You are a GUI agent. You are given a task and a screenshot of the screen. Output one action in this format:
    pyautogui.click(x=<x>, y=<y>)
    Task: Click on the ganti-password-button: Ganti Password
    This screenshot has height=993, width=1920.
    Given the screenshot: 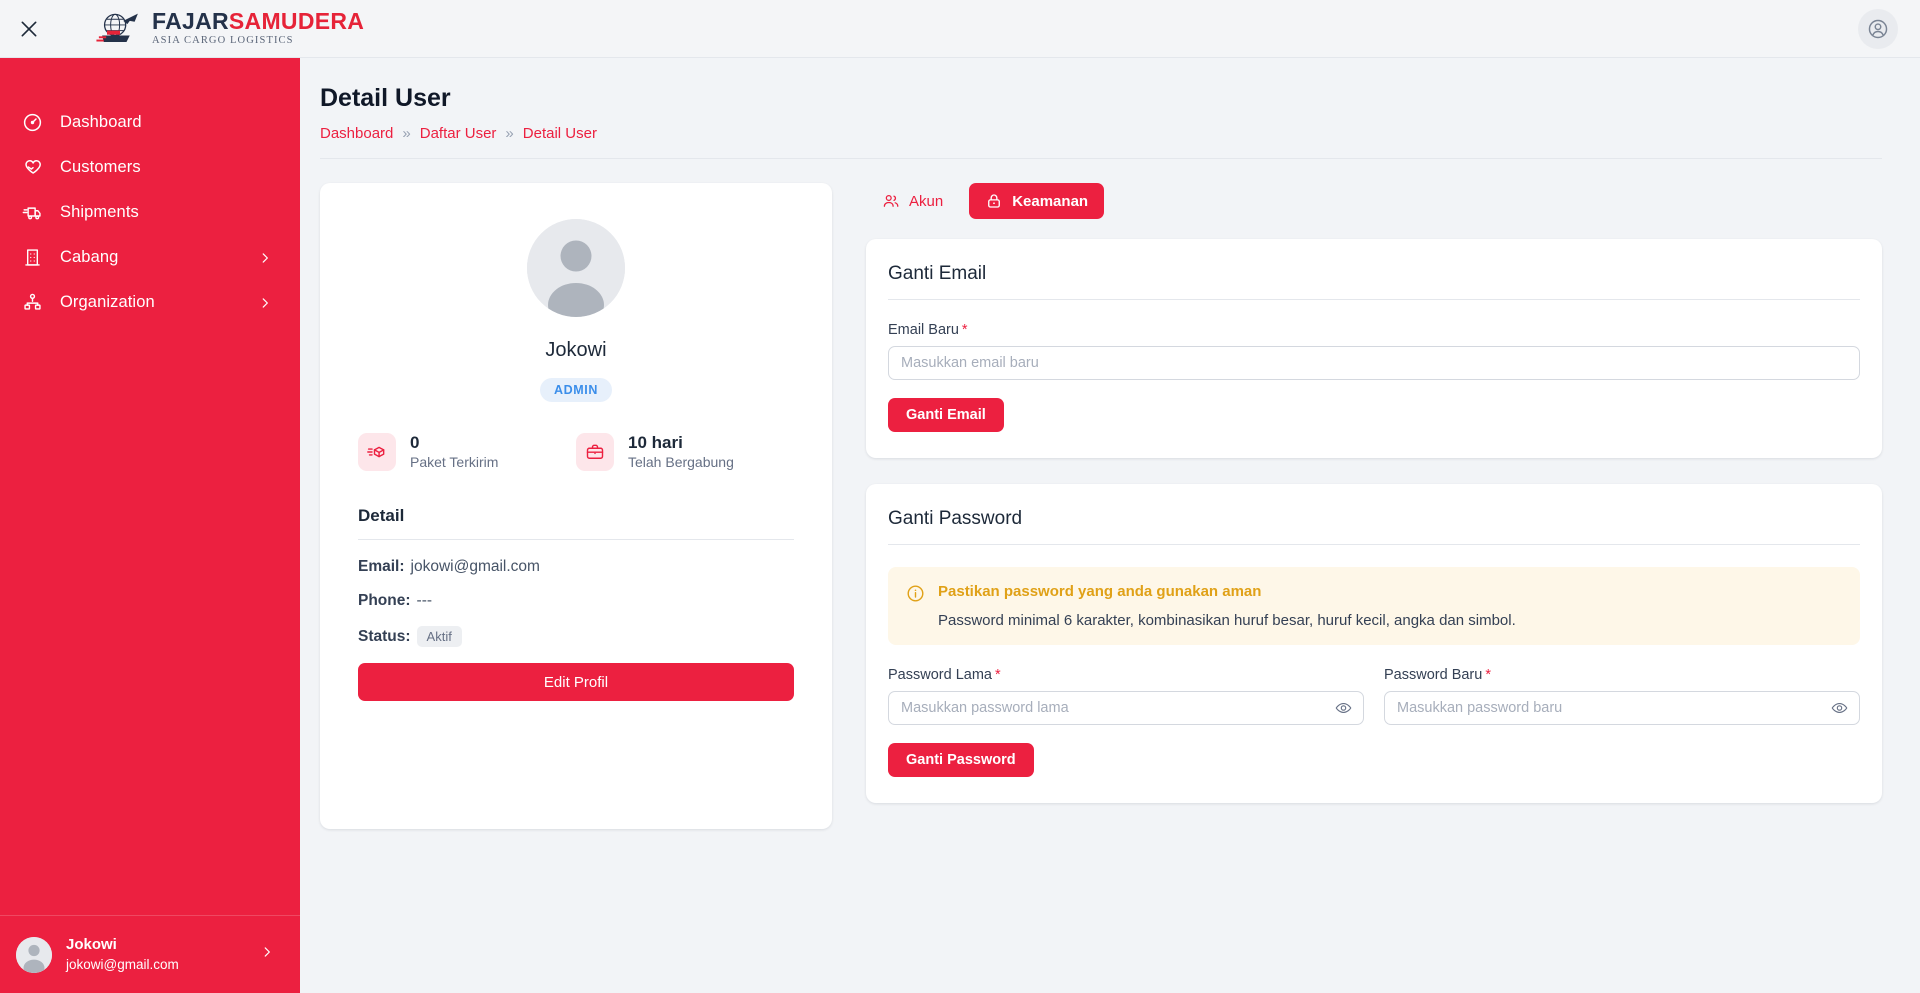 What is the action you would take?
    pyautogui.click(x=961, y=760)
    